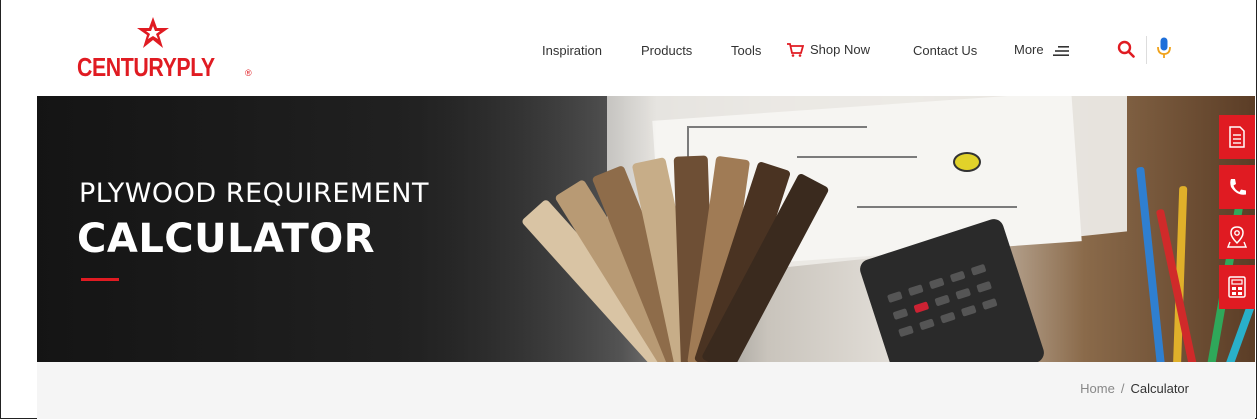 The width and height of the screenshot is (1257, 419). I want to click on side-btn-calculator, so click(1237, 287).